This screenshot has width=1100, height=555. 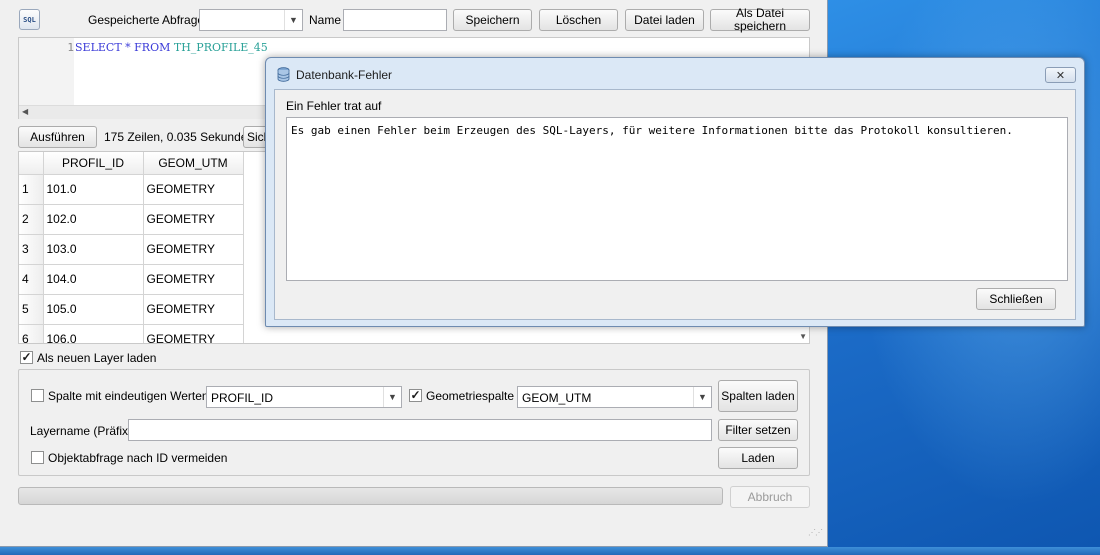 What do you see at coordinates (93, 279) in the screenshot?
I see `cell-profil-id: 104.0` at bounding box center [93, 279].